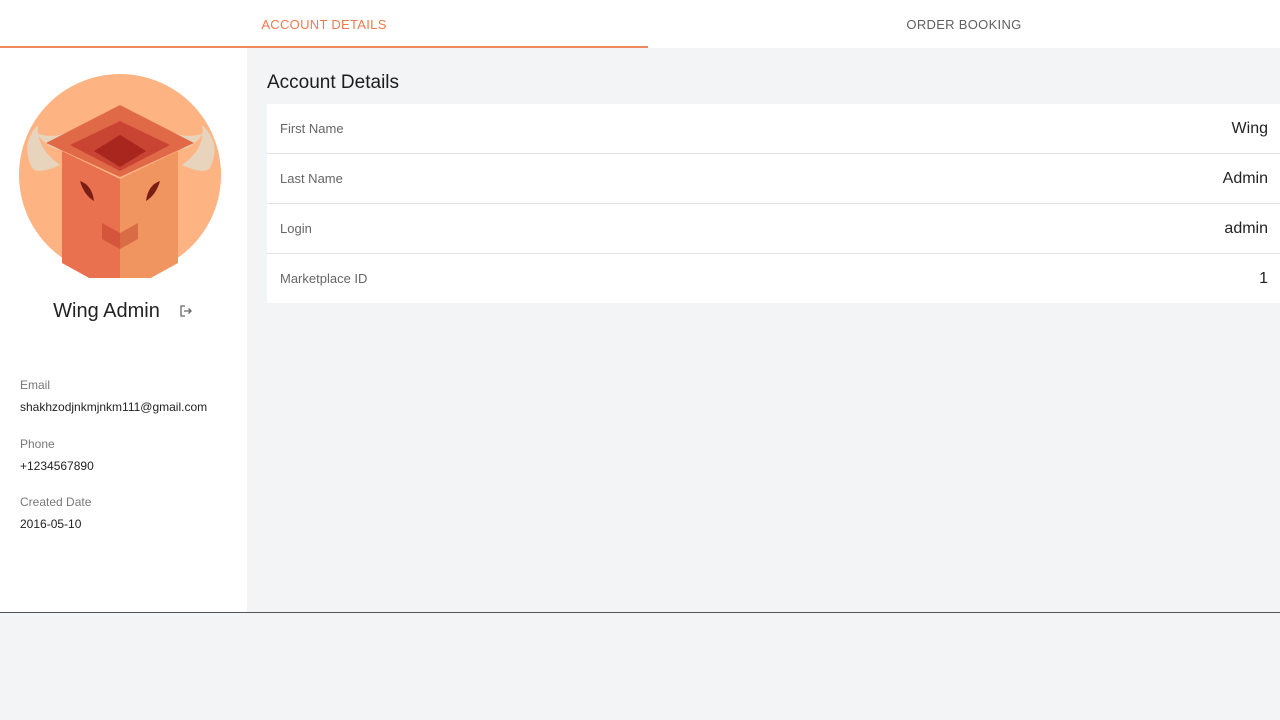 Image resolution: width=1280 pixels, height=720 pixels. I want to click on profile-name-row: Wing Admin, so click(123, 311).